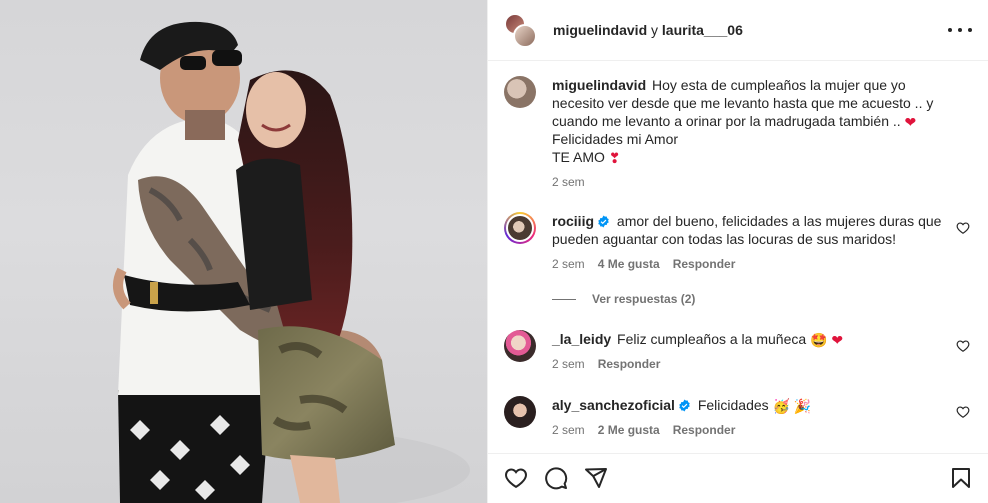 This screenshot has width=988, height=503. What do you see at coordinates (629, 264) in the screenshot?
I see `comment-likes: 4 Me gusta` at bounding box center [629, 264].